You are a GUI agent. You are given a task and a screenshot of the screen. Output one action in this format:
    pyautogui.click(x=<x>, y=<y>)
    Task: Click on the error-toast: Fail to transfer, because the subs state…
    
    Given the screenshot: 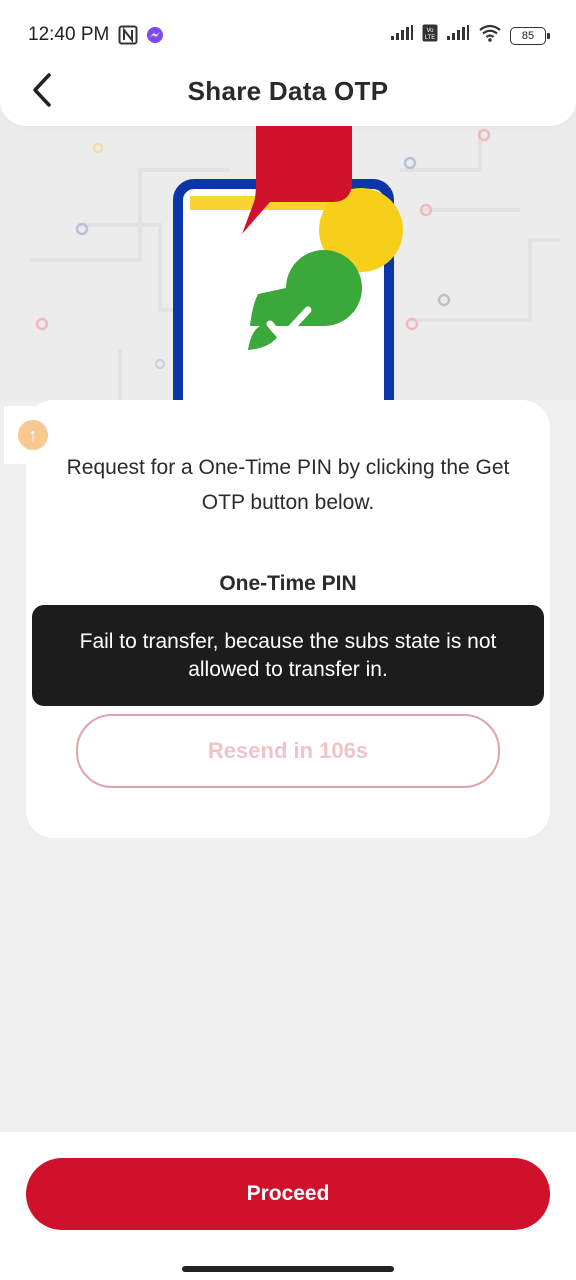 What is the action you would take?
    pyautogui.click(x=288, y=655)
    